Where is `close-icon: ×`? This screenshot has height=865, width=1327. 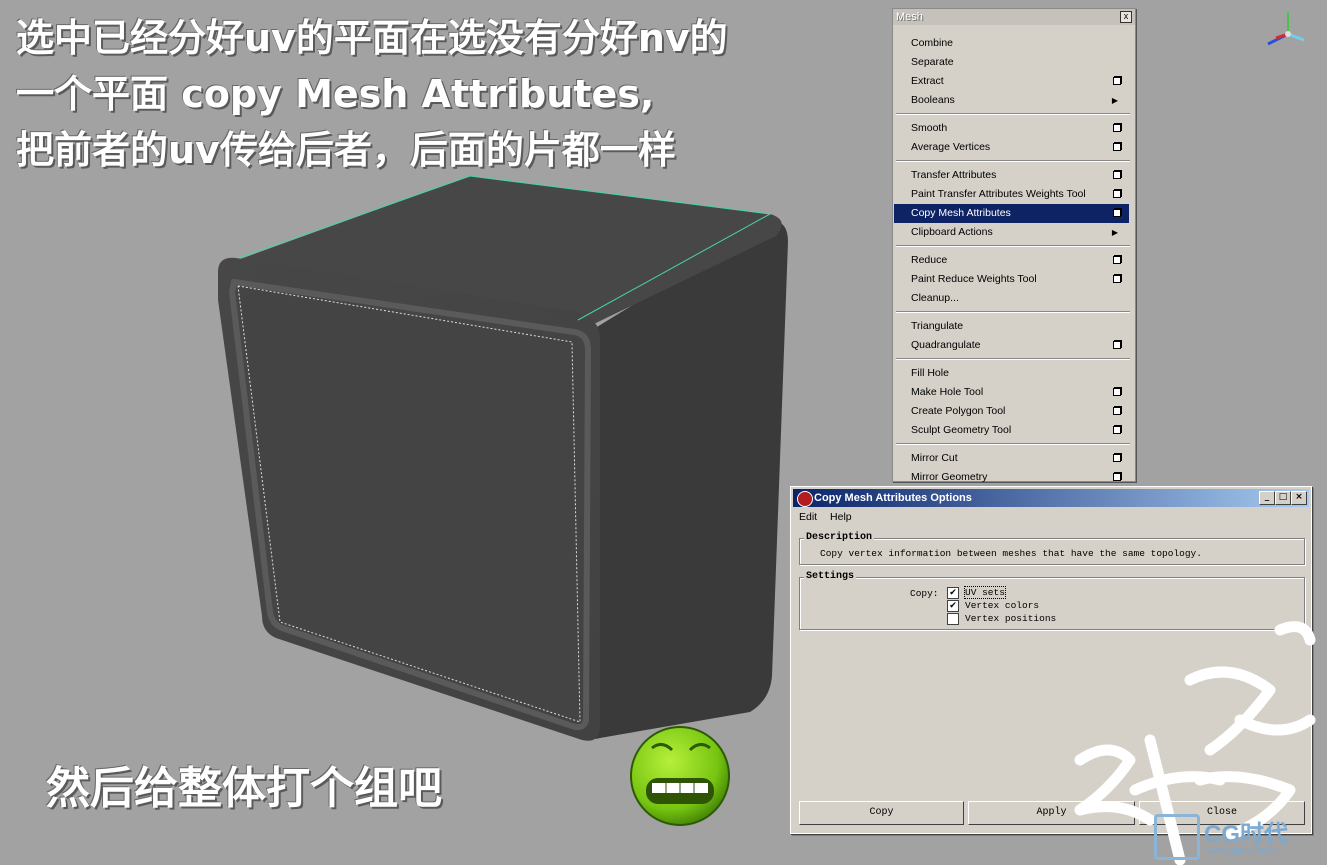
close-icon: × is located at coordinates (1299, 498).